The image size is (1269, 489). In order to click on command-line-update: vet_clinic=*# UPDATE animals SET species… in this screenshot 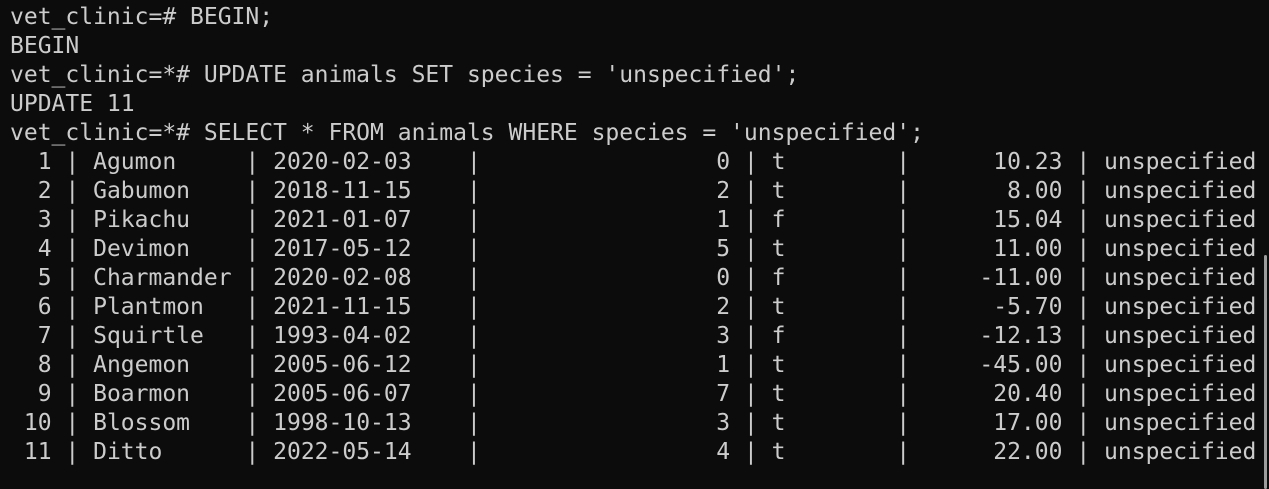, I will do `click(639, 75)`.